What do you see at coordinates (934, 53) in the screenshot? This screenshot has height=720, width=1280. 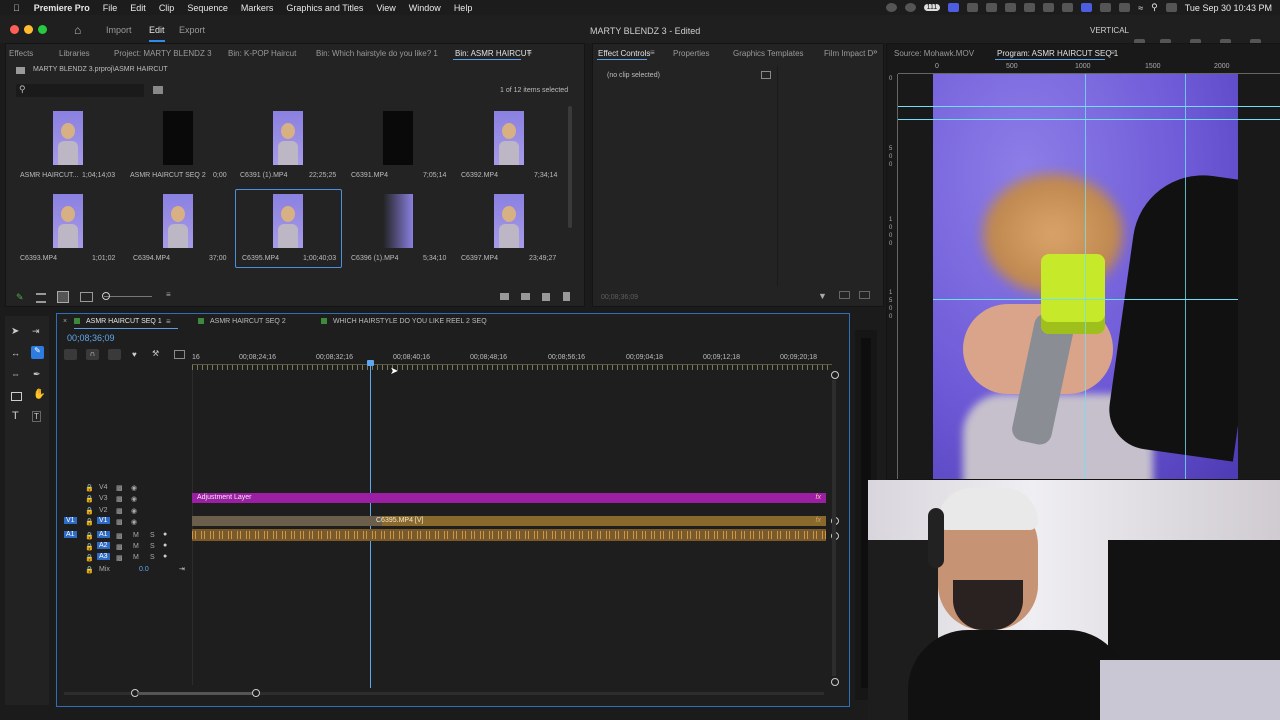 I see `tab-source-monitor: Source: Mohawk.MOV` at bounding box center [934, 53].